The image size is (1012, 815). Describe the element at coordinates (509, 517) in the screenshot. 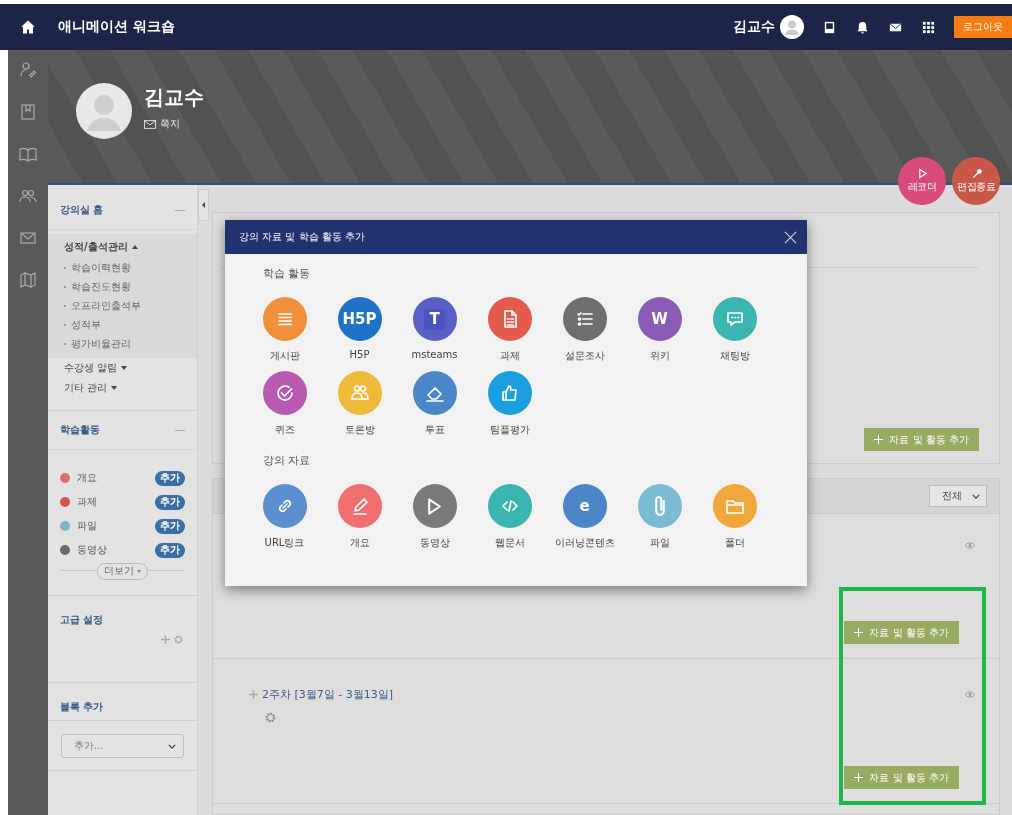

I see `activity-tile: 웹문서` at that location.